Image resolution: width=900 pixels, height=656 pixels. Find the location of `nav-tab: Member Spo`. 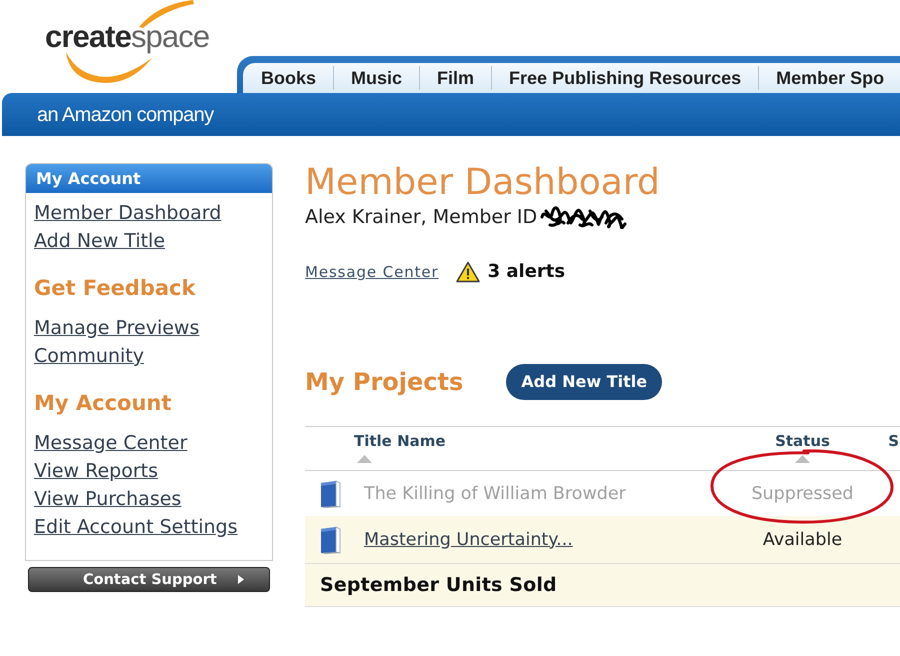

nav-tab: Member Spo is located at coordinates (821, 78).